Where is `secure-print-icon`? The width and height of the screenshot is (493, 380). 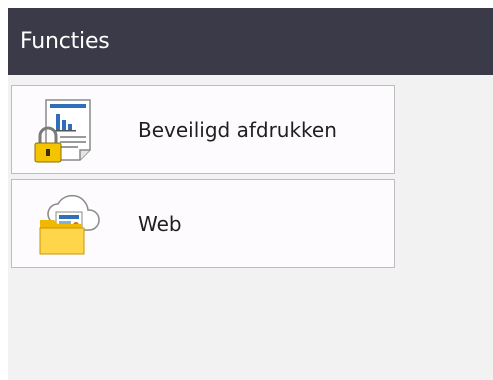 secure-print-icon is located at coordinates (67, 130).